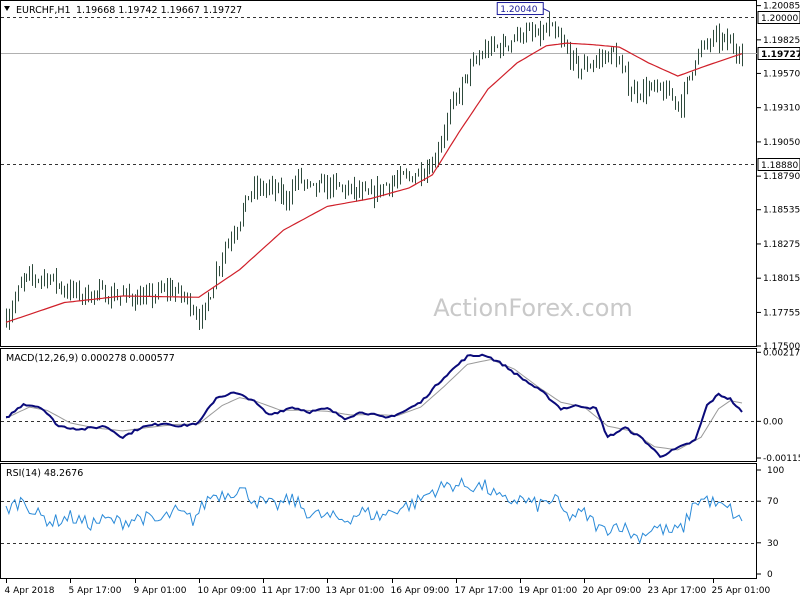 This screenshot has width=800, height=600. Describe the element at coordinates (780, 55) in the screenshot. I see `current-price-label: 1.19727` at that location.